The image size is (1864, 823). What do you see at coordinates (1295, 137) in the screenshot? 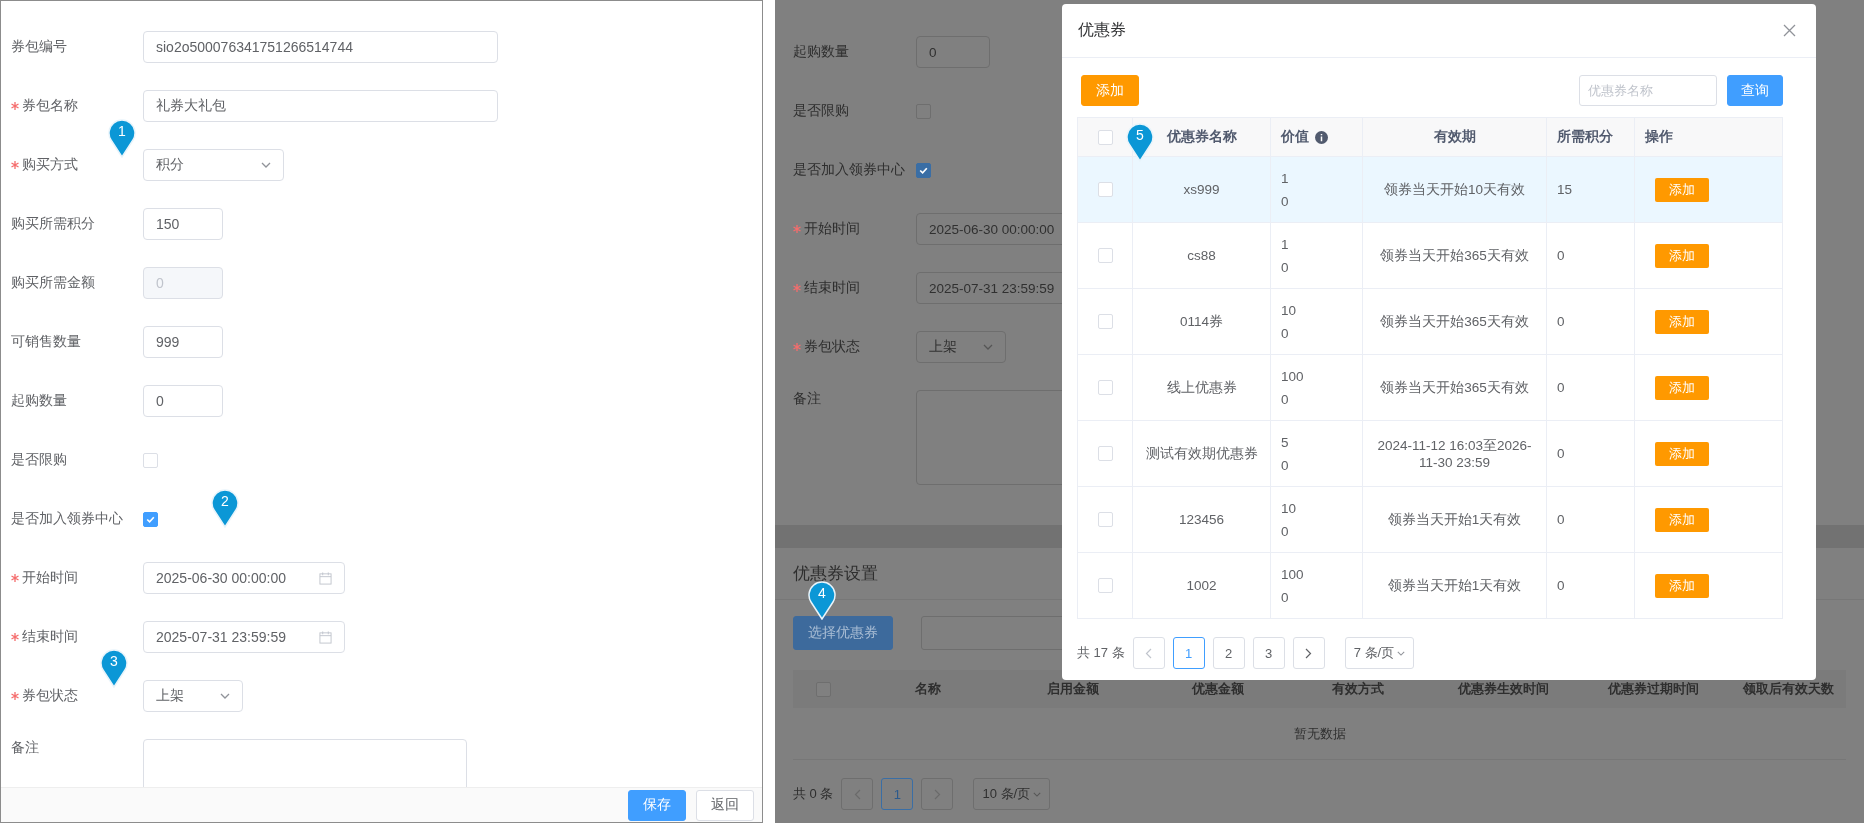
I see `column-header: 价值` at bounding box center [1295, 137].